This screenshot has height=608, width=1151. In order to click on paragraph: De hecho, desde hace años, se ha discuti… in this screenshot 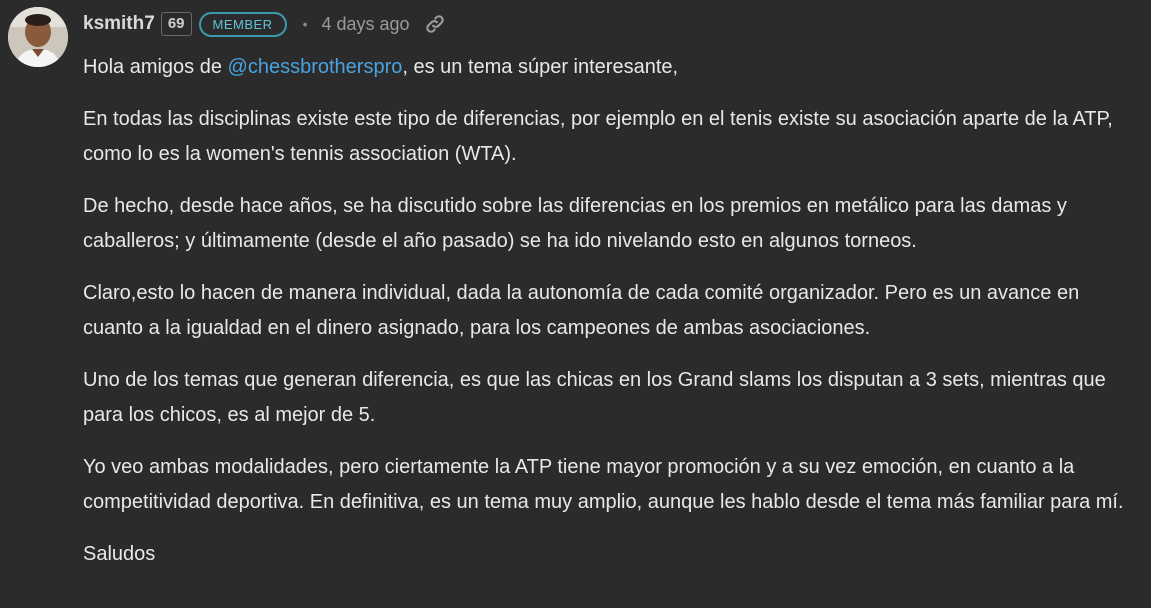, I will do `click(575, 223)`.